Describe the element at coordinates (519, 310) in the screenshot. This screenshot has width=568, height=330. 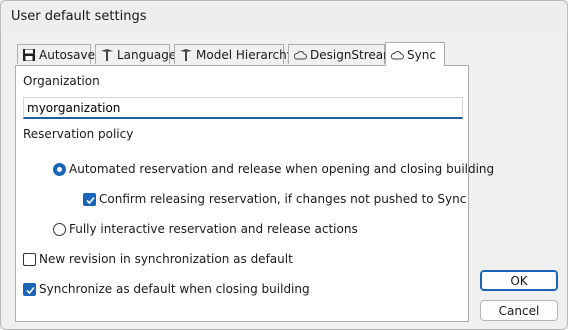
I see `cancel-button: Cancel` at that location.